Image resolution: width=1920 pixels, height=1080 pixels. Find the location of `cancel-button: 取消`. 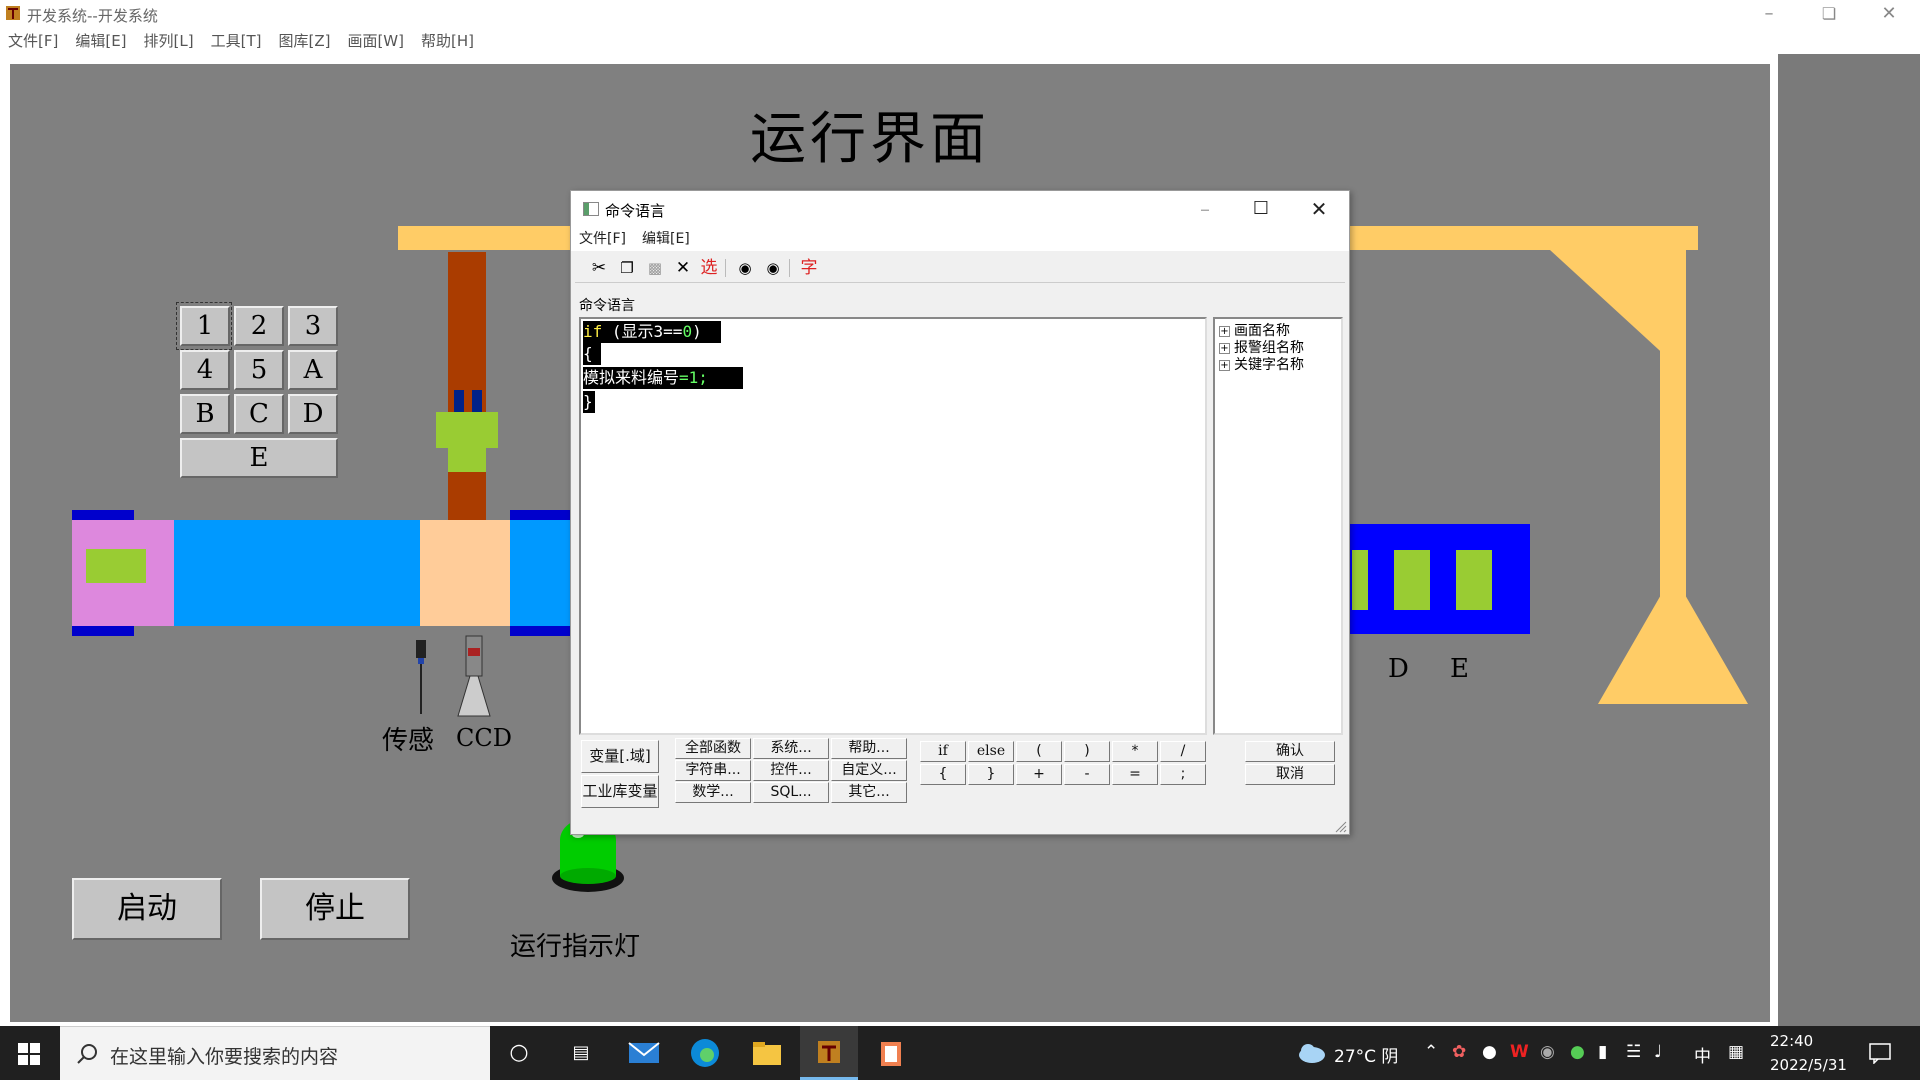

cancel-button: 取消 is located at coordinates (1290, 774).